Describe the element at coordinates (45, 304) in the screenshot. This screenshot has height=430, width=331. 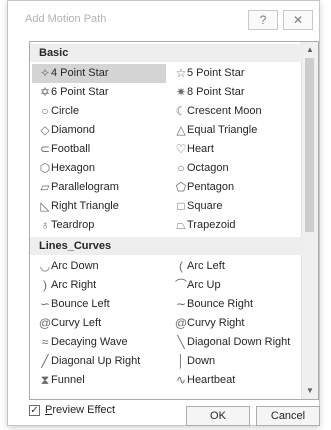
I see `bounce-left-icon: ∽` at that location.